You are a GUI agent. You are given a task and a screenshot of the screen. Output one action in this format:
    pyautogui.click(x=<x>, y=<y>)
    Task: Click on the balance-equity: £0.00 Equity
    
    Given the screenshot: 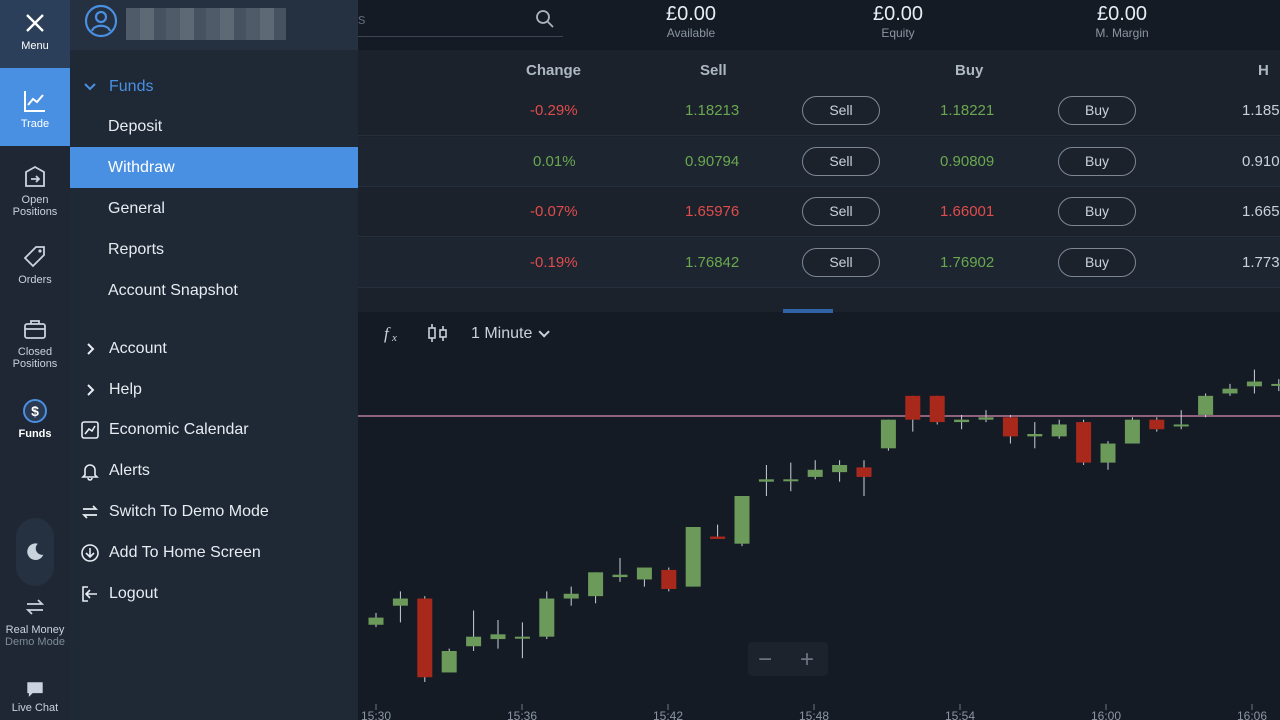 What is the action you would take?
    pyautogui.click(x=898, y=21)
    